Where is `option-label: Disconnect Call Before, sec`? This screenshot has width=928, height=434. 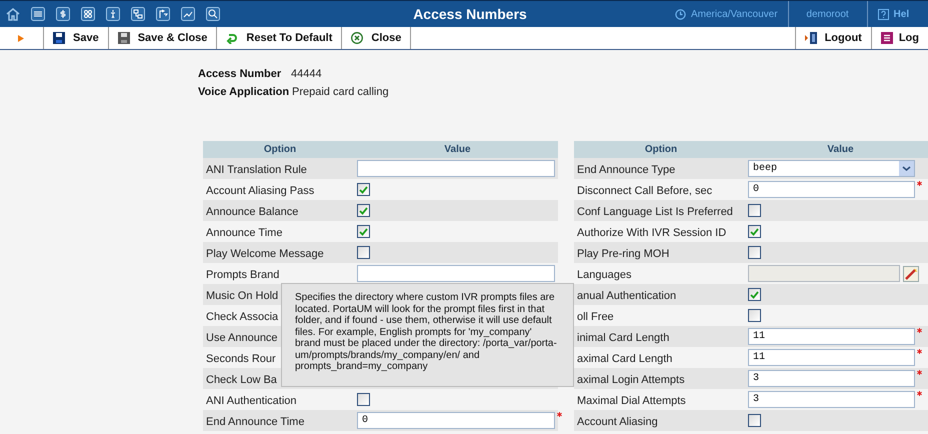 option-label: Disconnect Call Before, sec is located at coordinates (644, 190).